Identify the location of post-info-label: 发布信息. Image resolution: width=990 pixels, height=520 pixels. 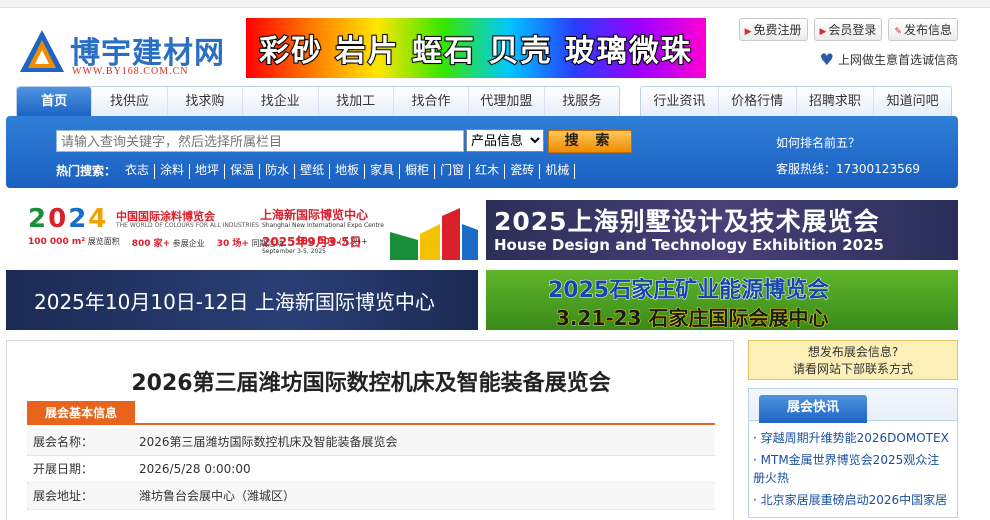
(927, 30).